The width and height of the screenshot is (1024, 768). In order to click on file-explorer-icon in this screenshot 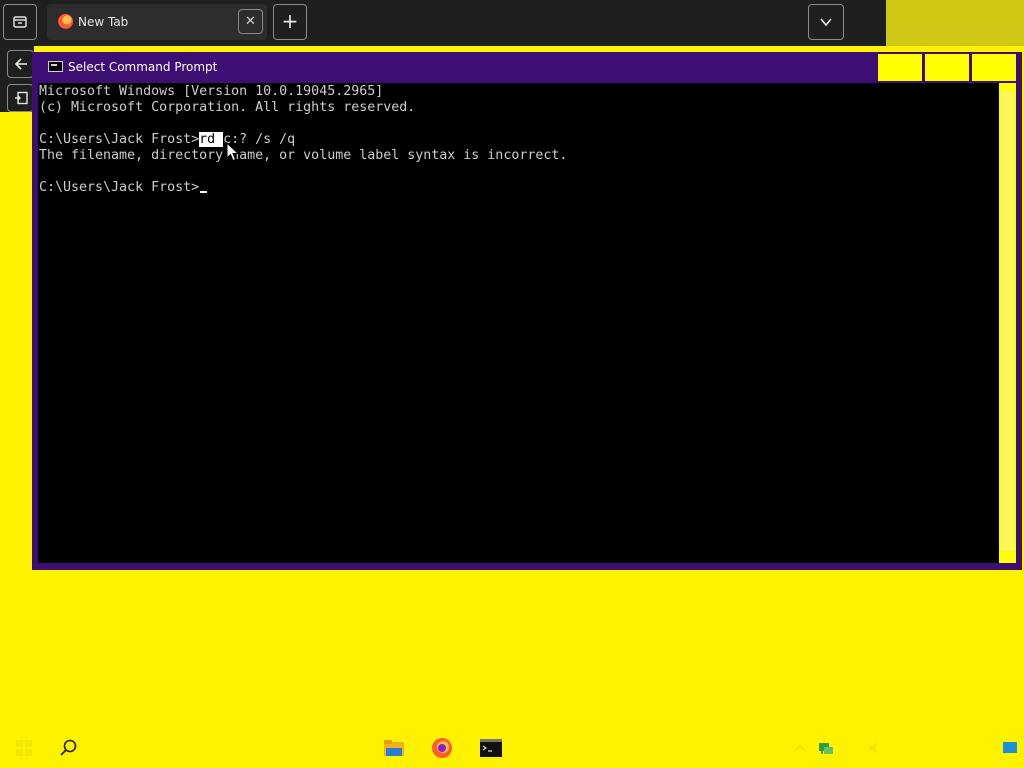, I will do `click(394, 748)`.